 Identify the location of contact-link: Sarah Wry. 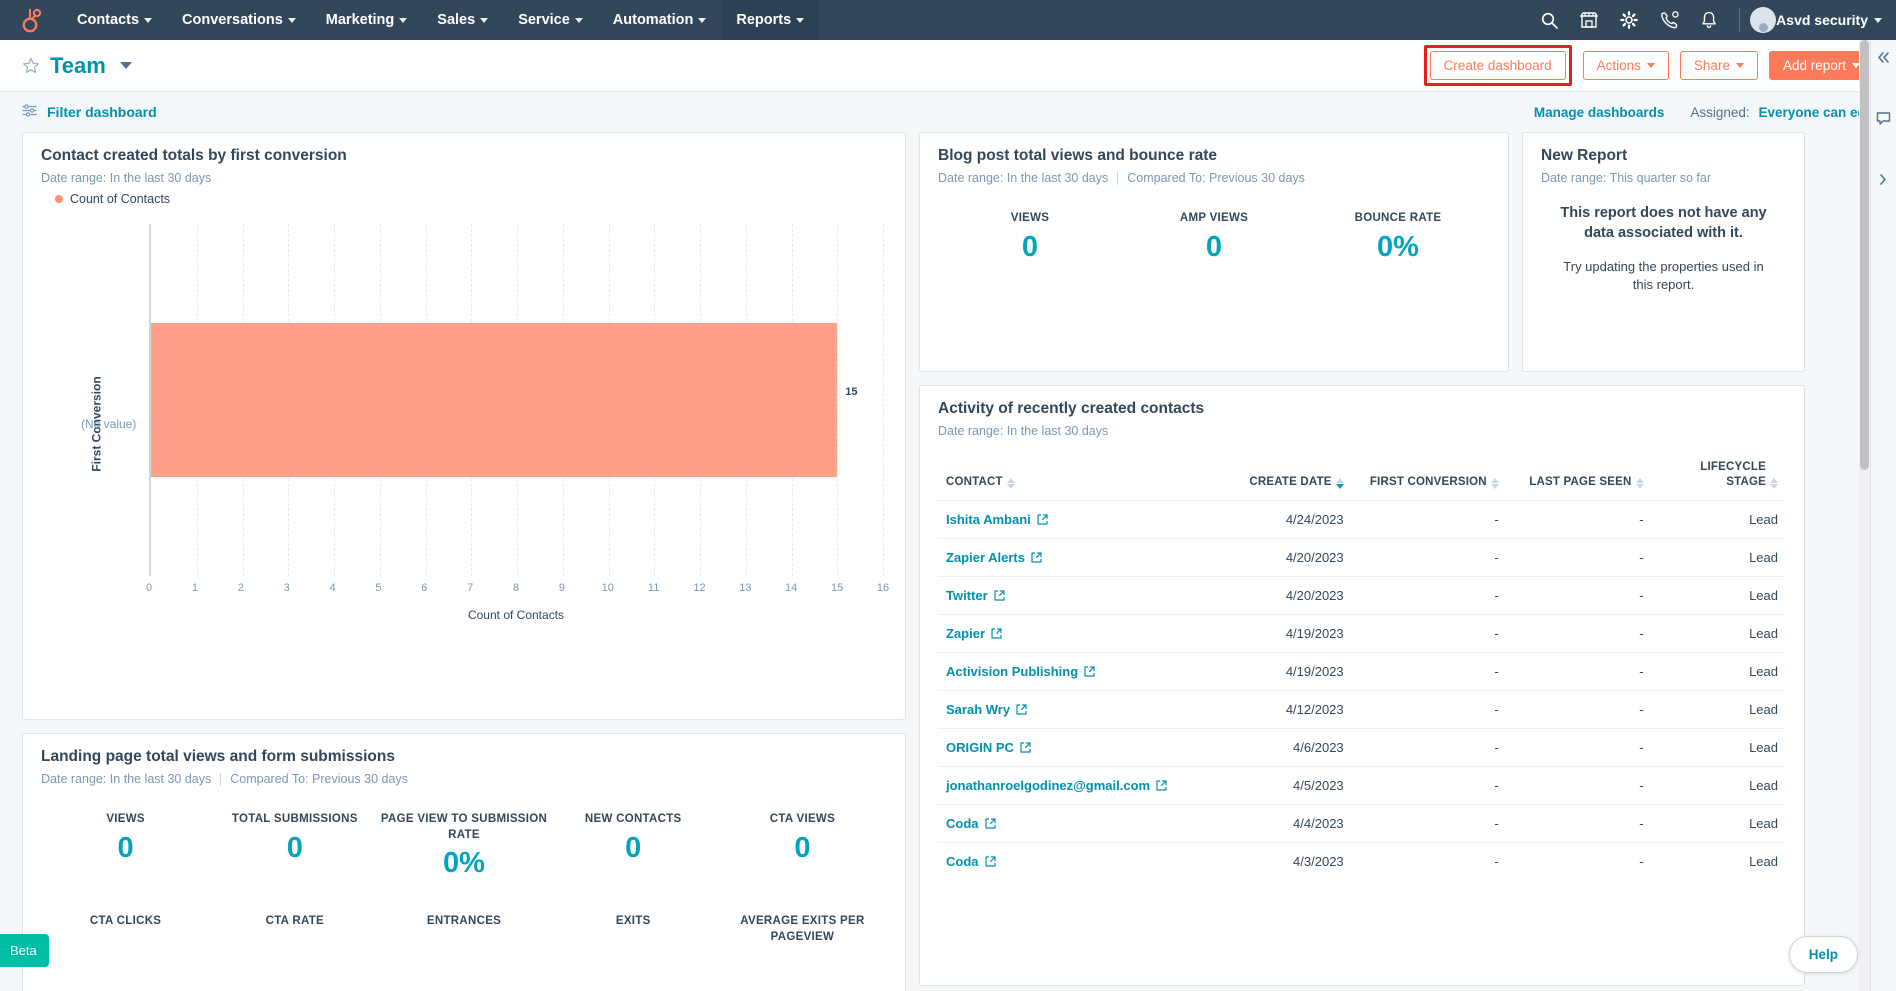
(986, 709).